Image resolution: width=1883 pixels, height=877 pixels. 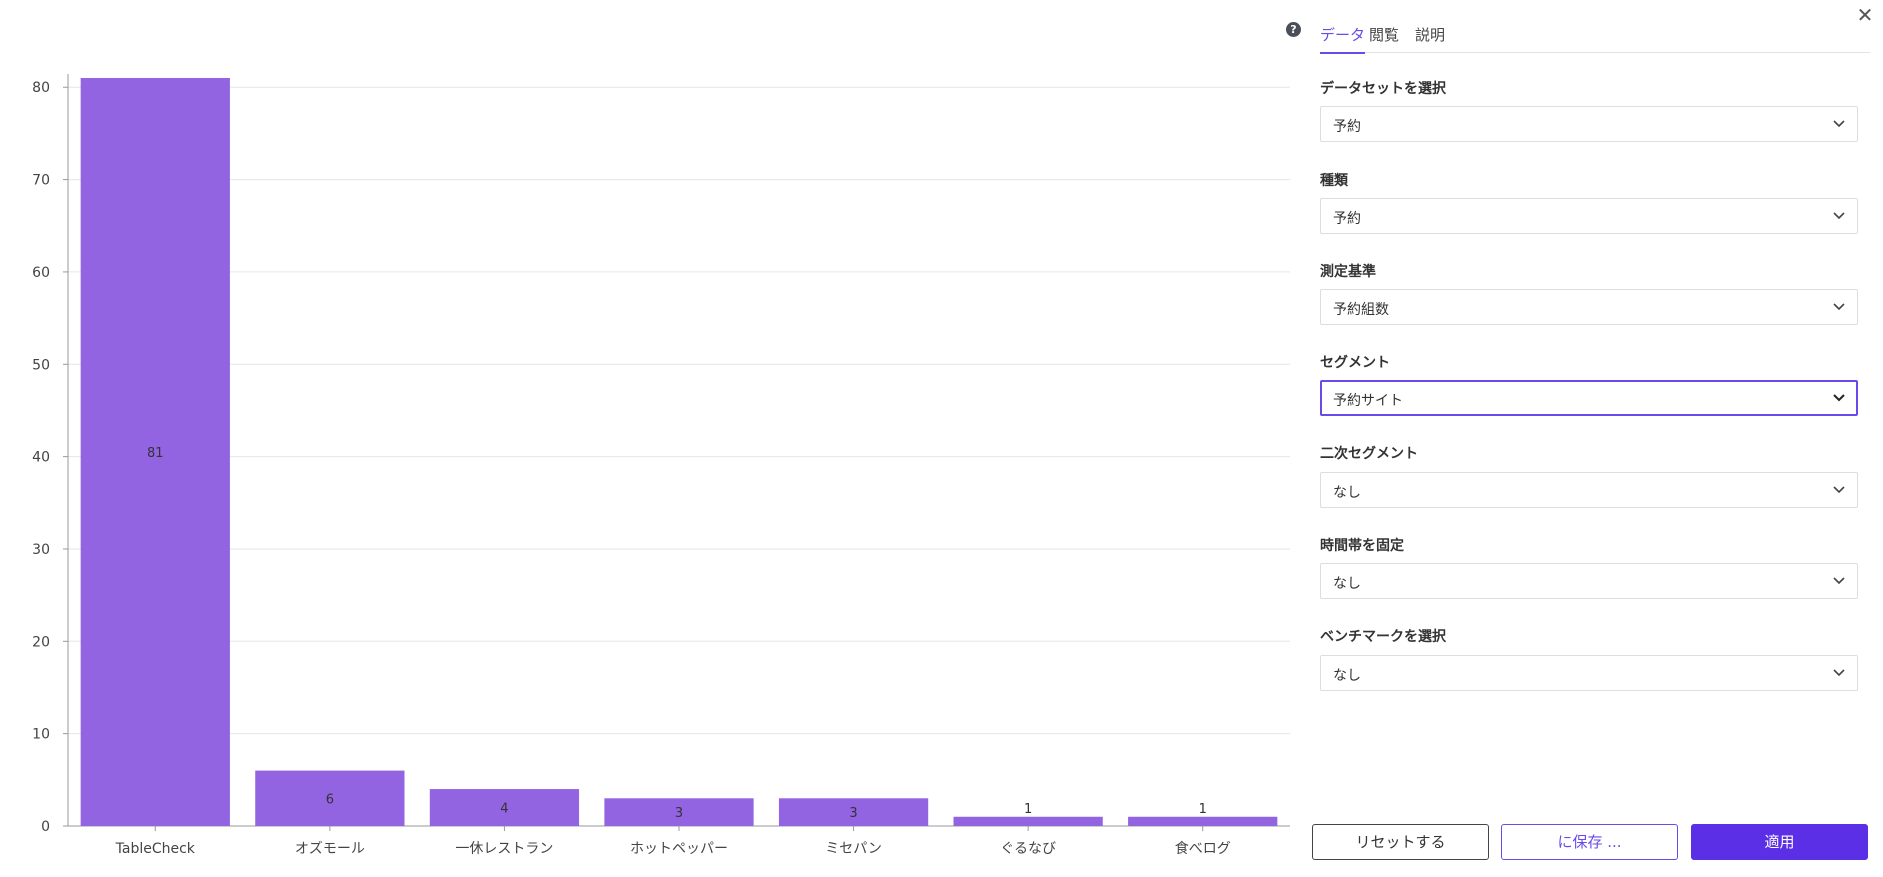 I want to click on x-tick-label: TableCheck, so click(x=155, y=849).